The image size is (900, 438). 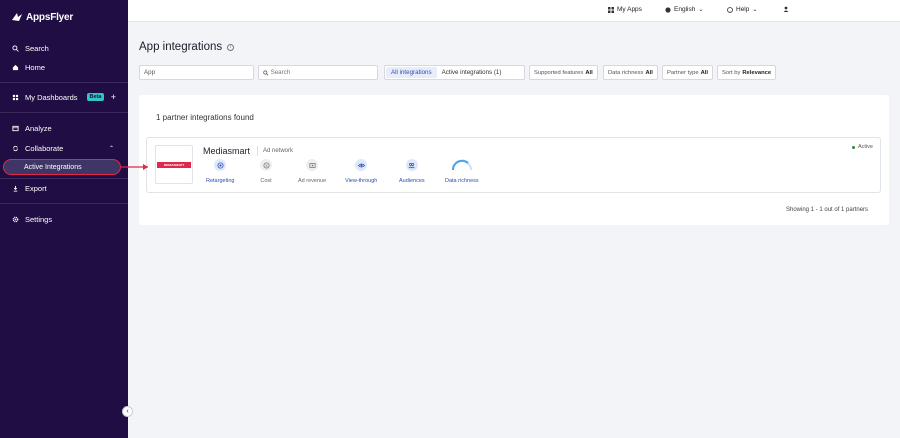 I want to click on annotation-arrow, so click(x=134, y=167).